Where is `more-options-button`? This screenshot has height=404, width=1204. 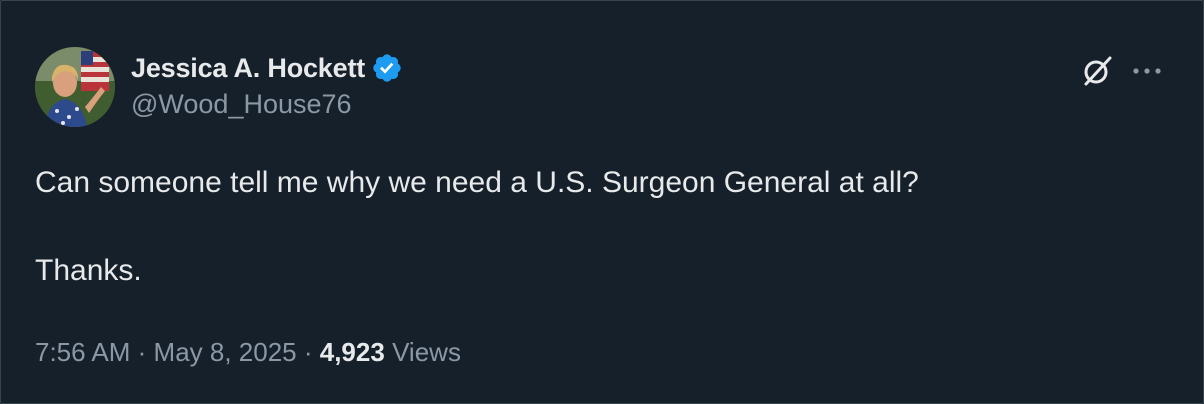
more-options-button is located at coordinates (1147, 71).